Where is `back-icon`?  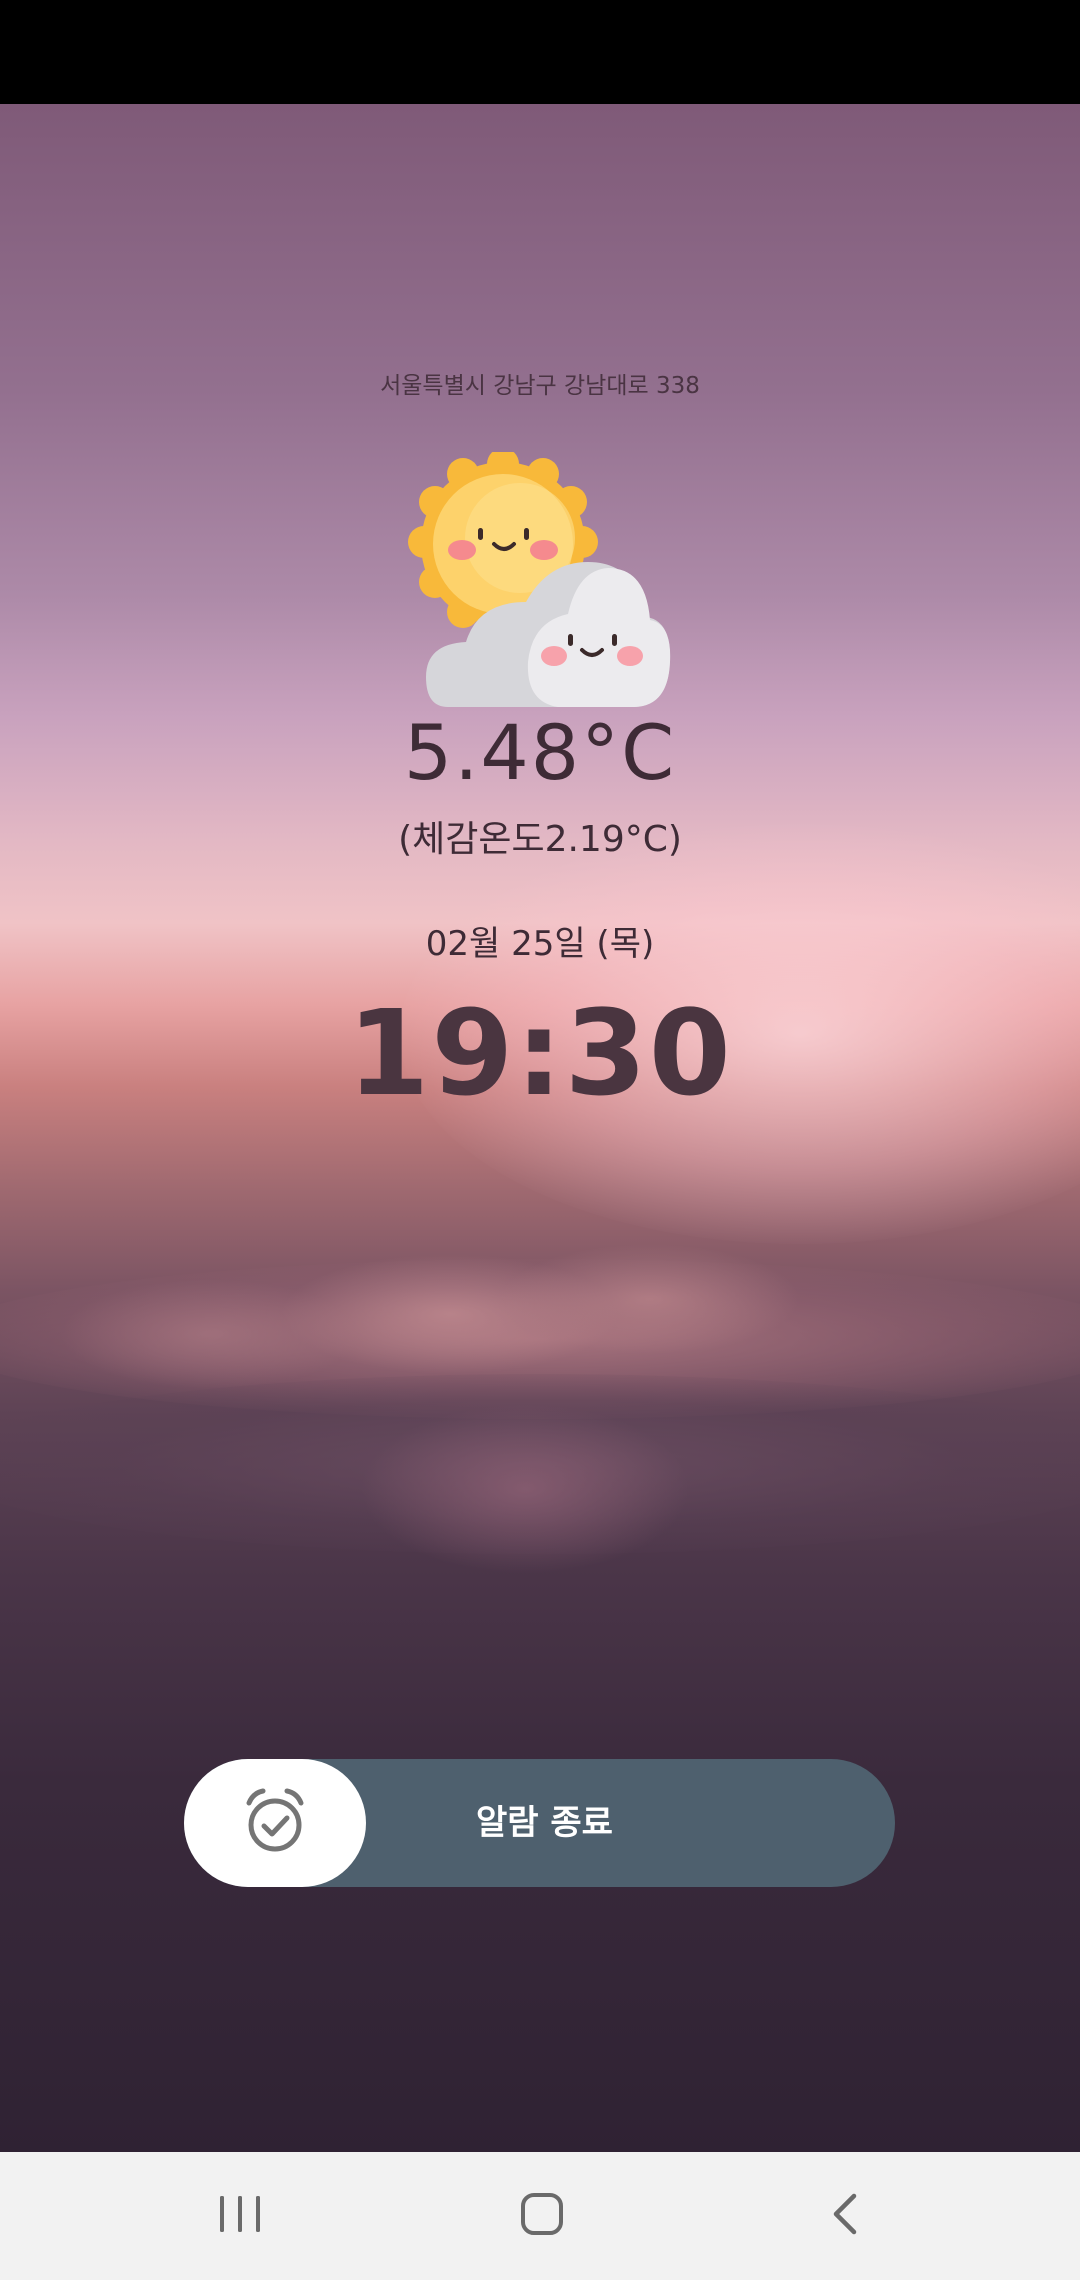
back-icon is located at coordinates (845, 2216).